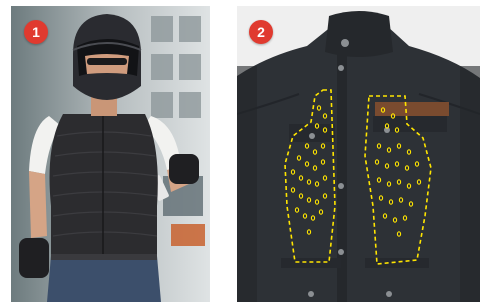 The width and height of the screenshot is (480, 302). I want to click on panel-number-badge-1: 1, so click(36, 32).